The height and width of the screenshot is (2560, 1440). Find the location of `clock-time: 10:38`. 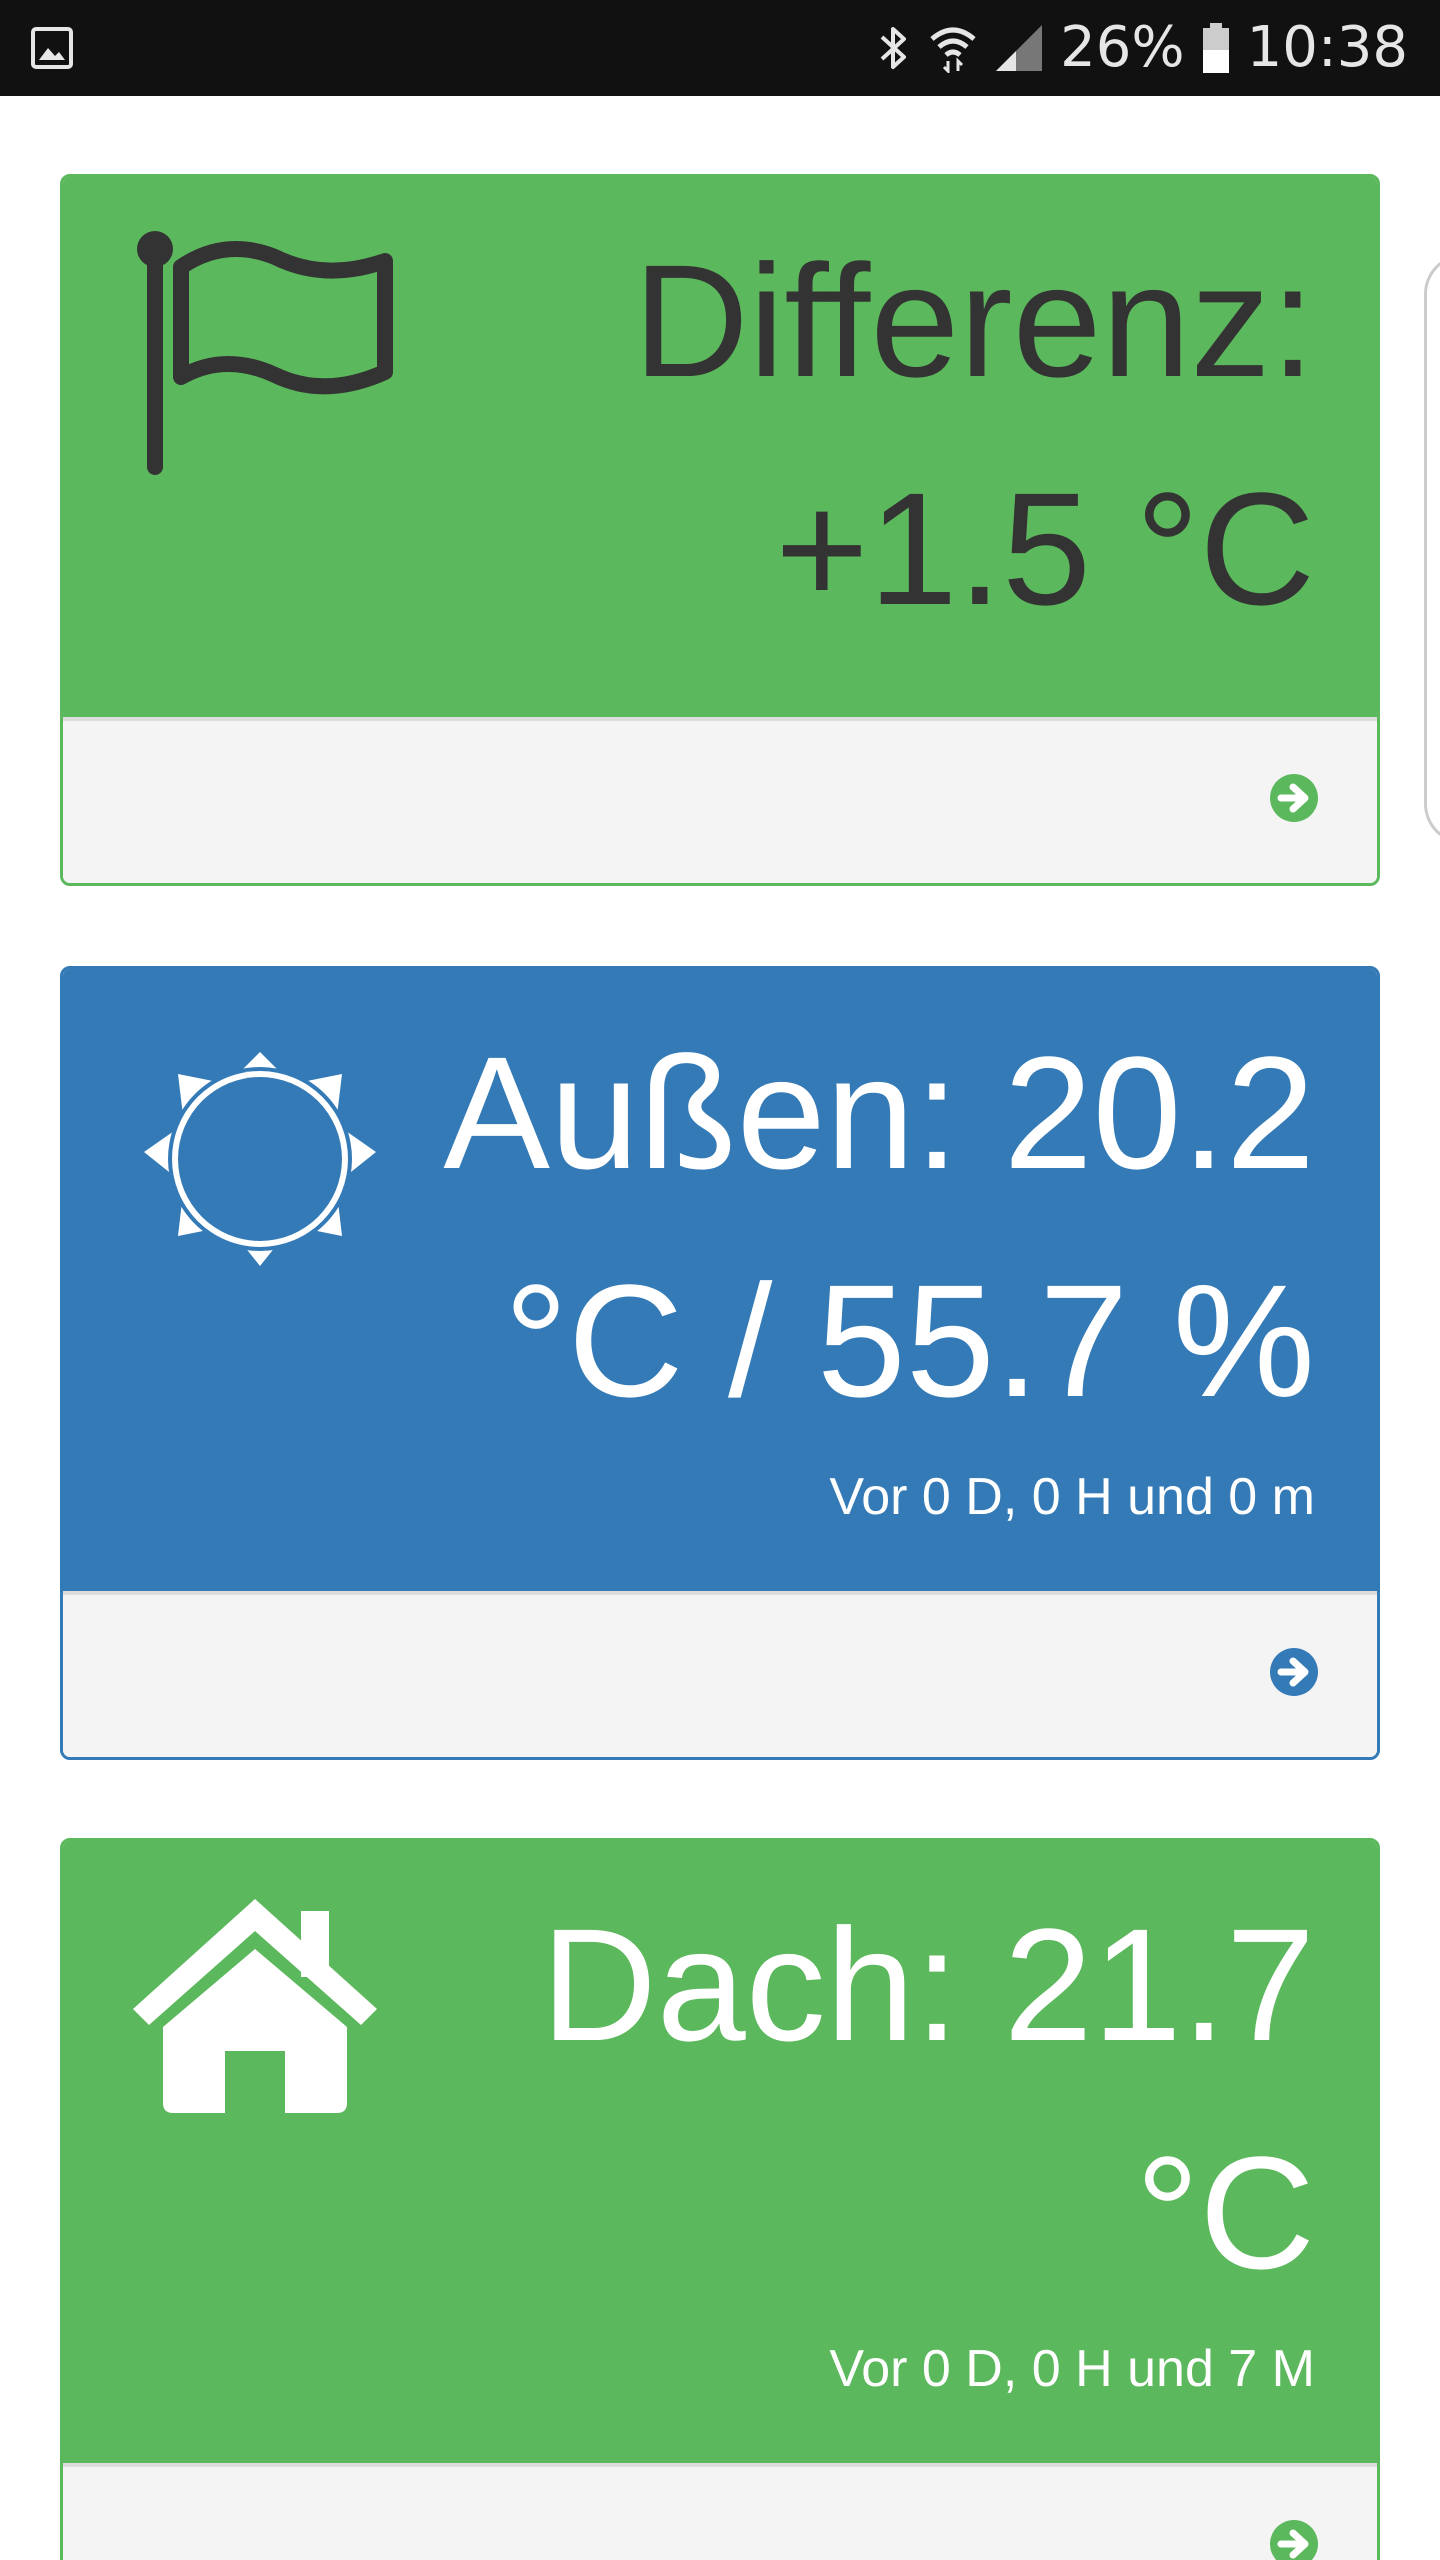

clock-time: 10:38 is located at coordinates (1327, 47).